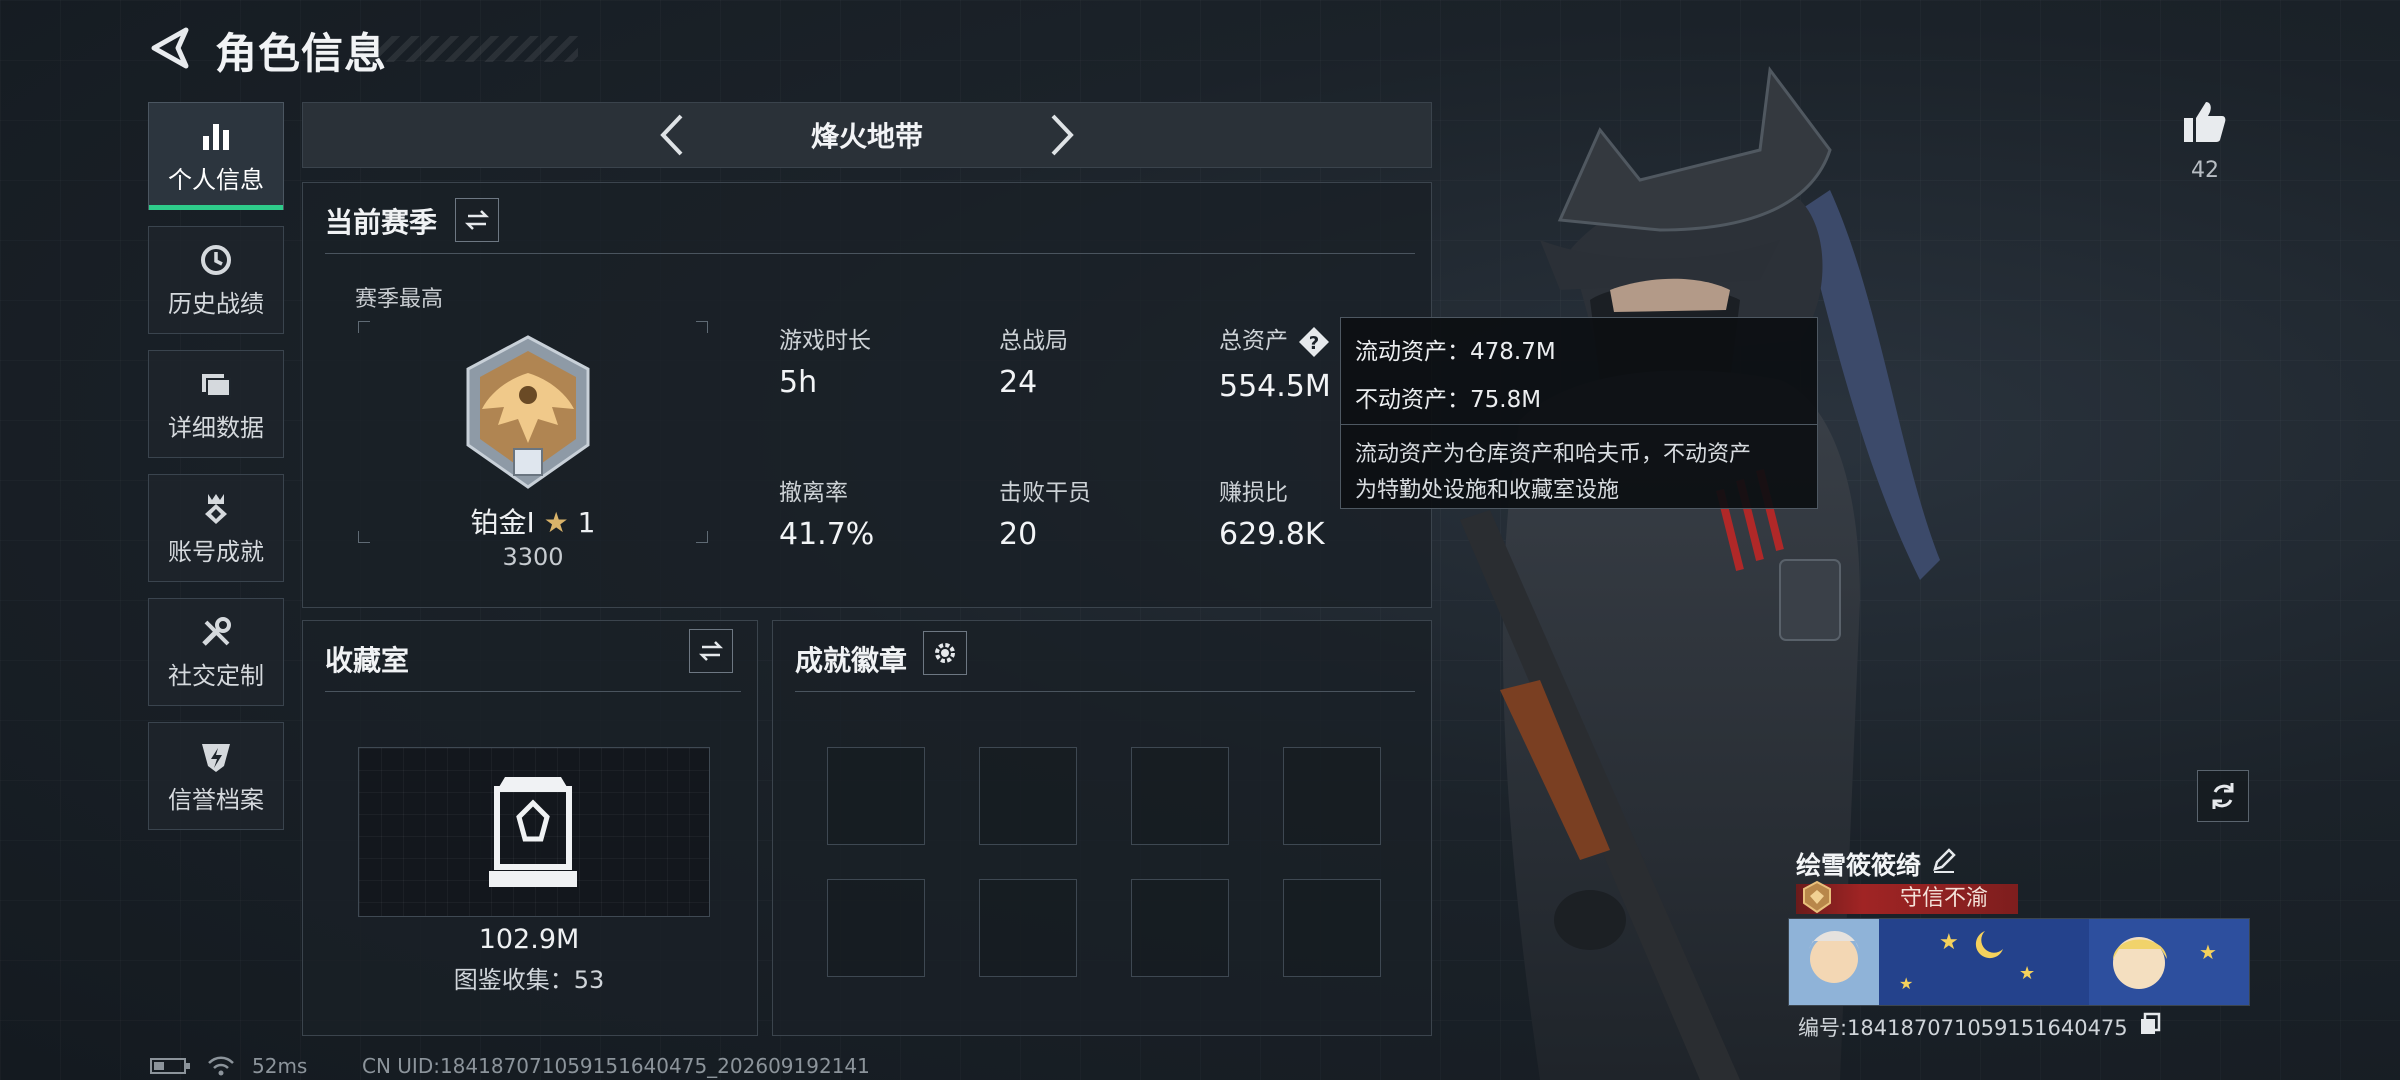 The height and width of the screenshot is (1080, 2400). I want to click on honor-medal-icon, so click(1817, 897).